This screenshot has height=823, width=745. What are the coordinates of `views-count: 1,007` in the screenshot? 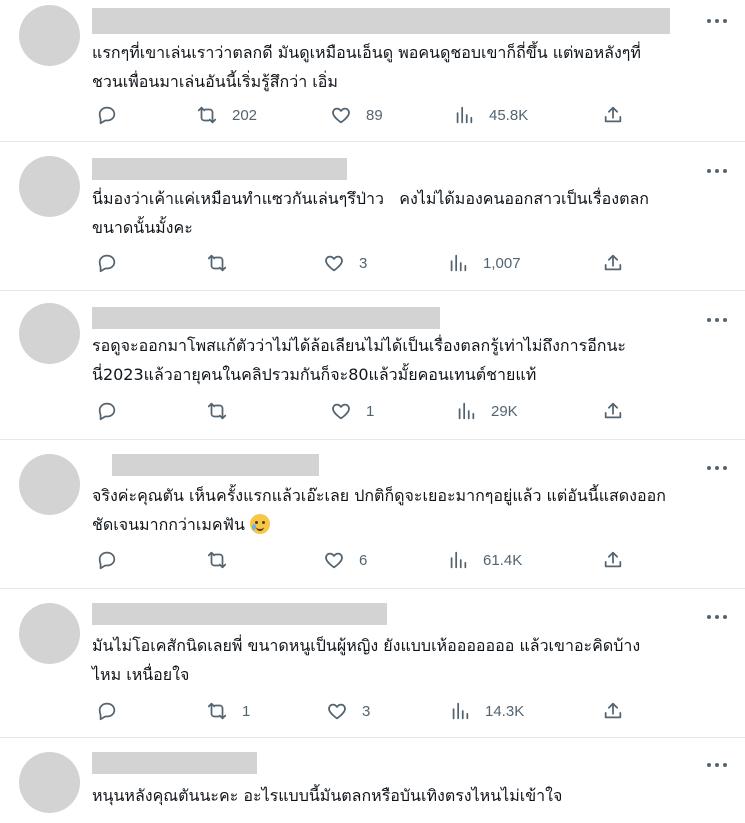 It's located at (502, 263).